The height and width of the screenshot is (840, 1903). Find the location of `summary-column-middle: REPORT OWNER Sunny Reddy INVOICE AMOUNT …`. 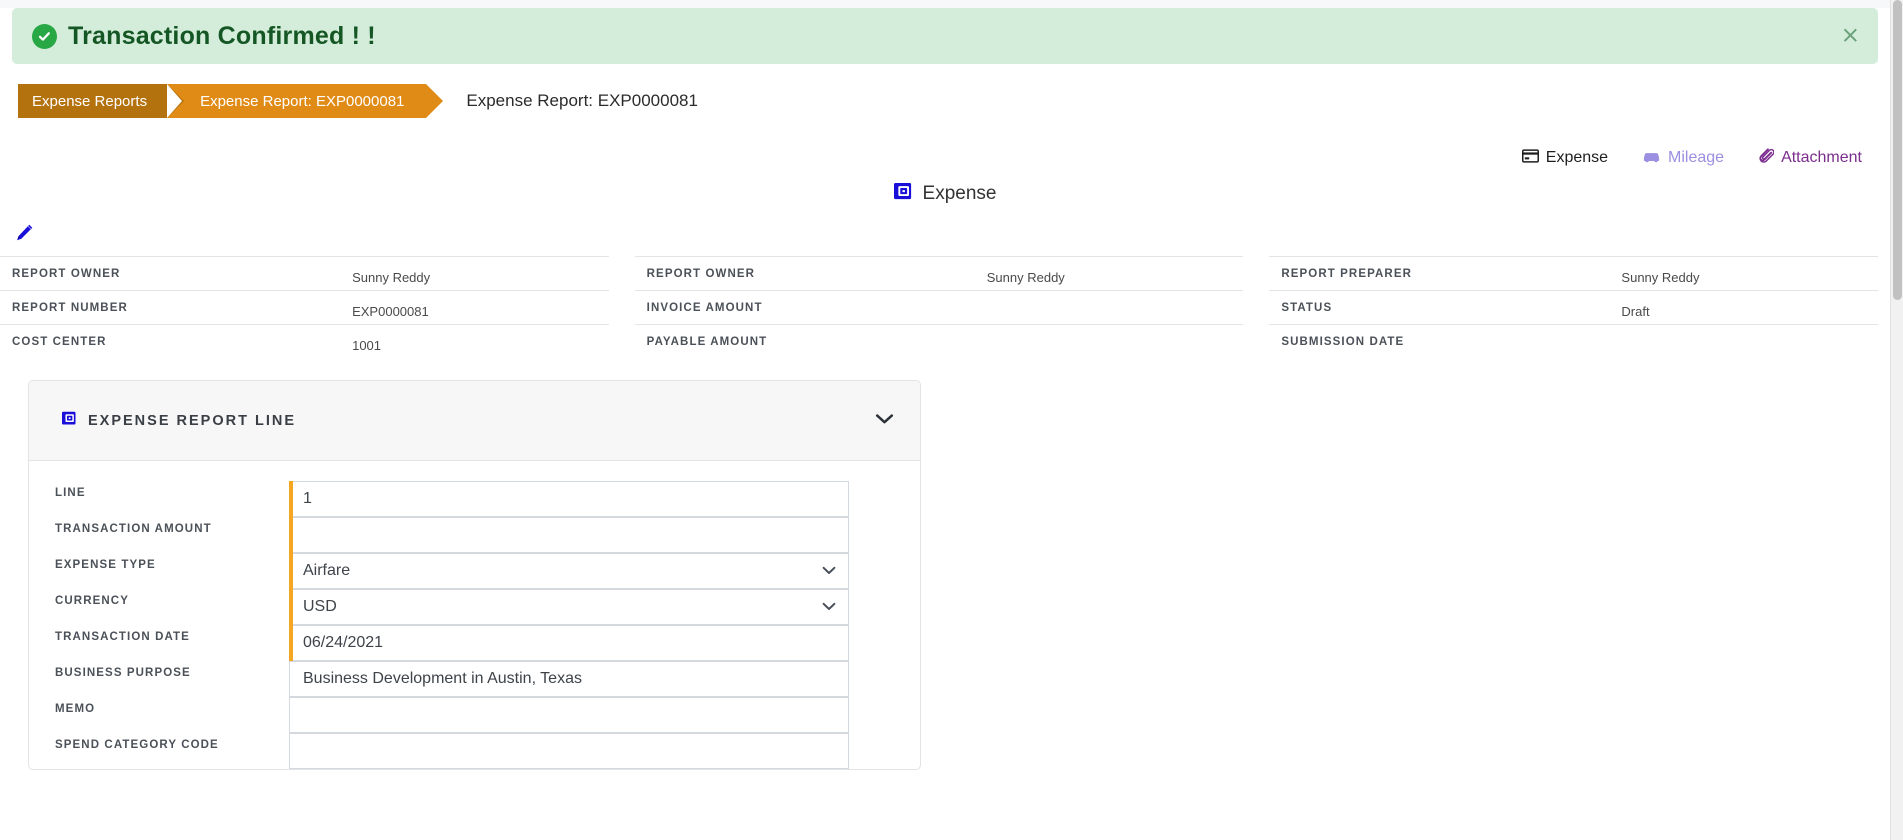

summary-column-middle: REPORT OWNER Sunny Reddy INVOICE AMOUNT … is located at coordinates (939, 307).